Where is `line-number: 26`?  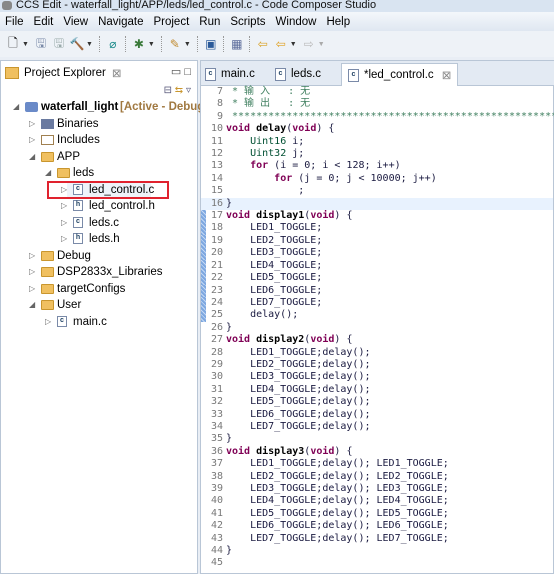
line-number: 26 is located at coordinates (216, 327).